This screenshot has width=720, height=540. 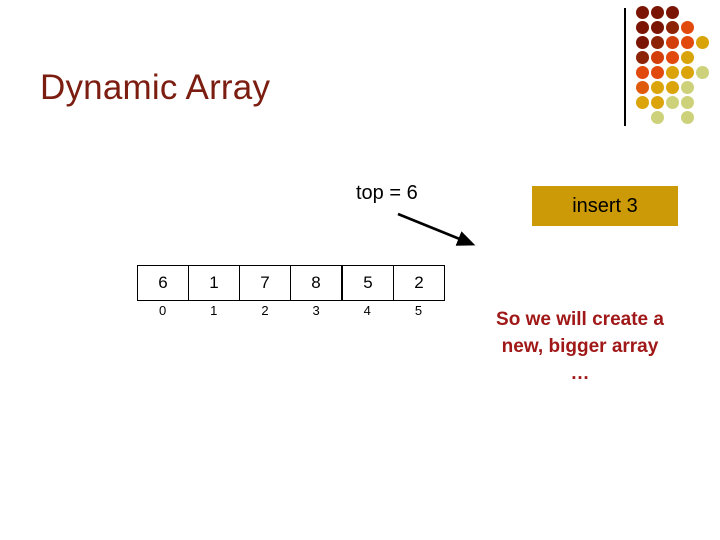 What do you see at coordinates (367, 283) in the screenshot?
I see `array-cell: 5` at bounding box center [367, 283].